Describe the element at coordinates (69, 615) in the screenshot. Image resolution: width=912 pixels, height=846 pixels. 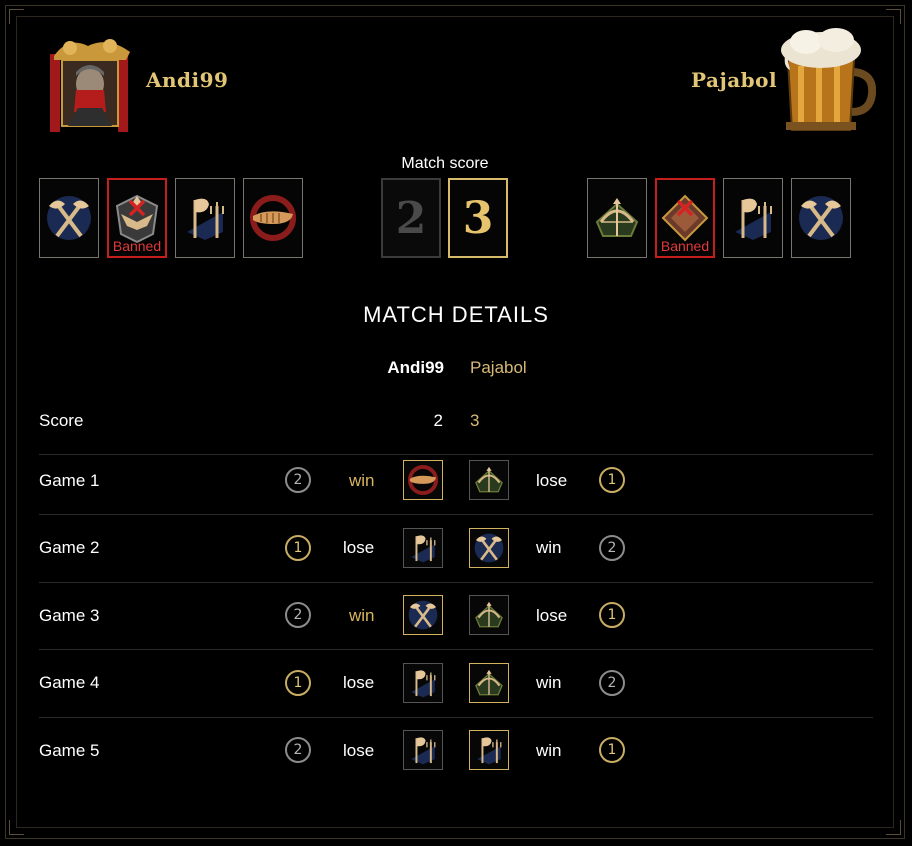
I see `game-label: Game 3` at that location.